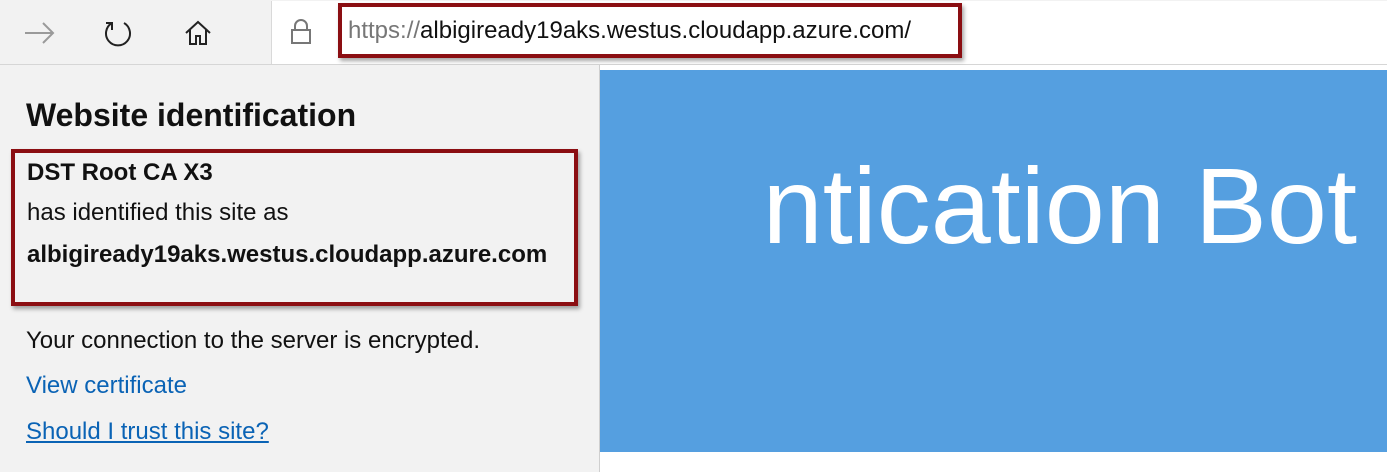 The height and width of the screenshot is (472, 1387). I want to click on view-certificate-link: View certificate, so click(106, 386).